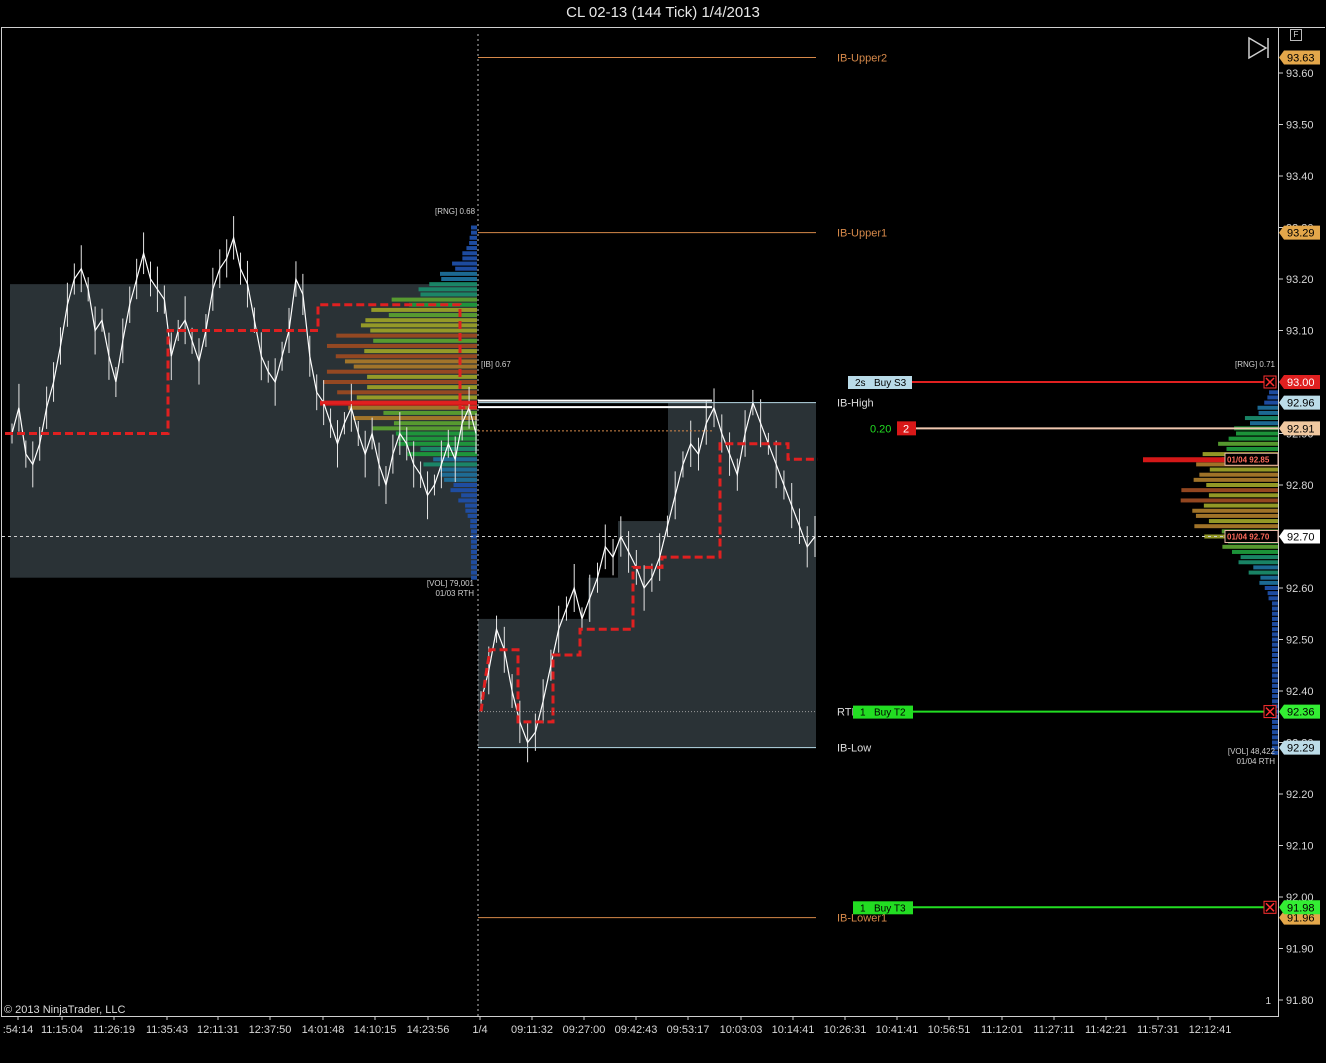 The image size is (1326, 1063). What do you see at coordinates (455, 211) in the screenshot?
I see `prev-range-label: [RNG] 0.68` at bounding box center [455, 211].